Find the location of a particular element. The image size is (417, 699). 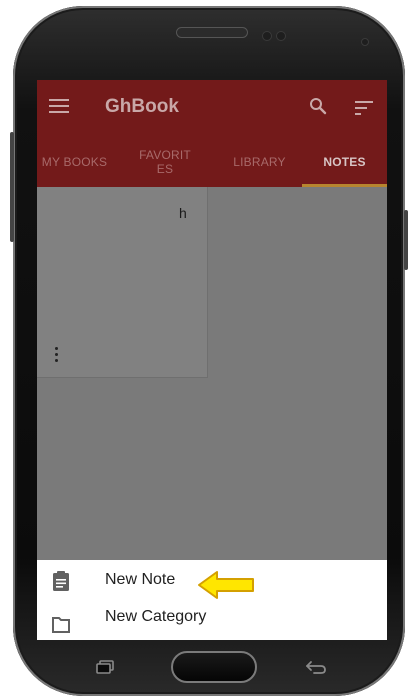

front-camera is located at coordinates (365, 42).